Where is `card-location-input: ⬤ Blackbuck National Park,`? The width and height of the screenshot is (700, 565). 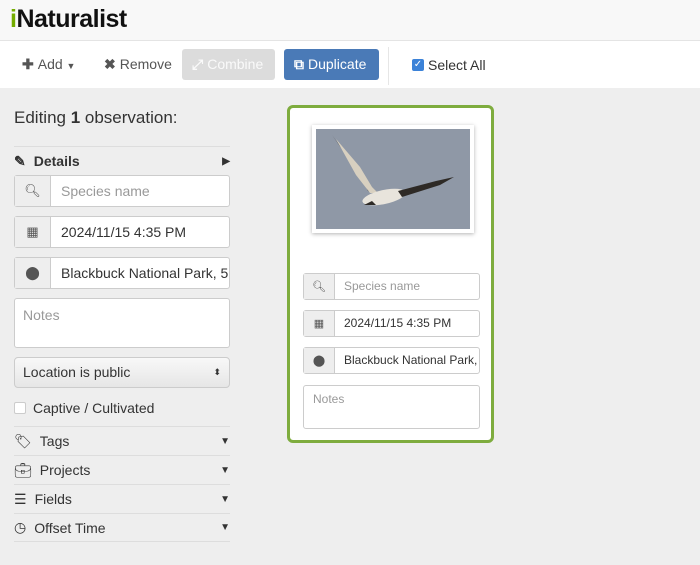 card-location-input: ⬤ Blackbuck National Park, is located at coordinates (391, 360).